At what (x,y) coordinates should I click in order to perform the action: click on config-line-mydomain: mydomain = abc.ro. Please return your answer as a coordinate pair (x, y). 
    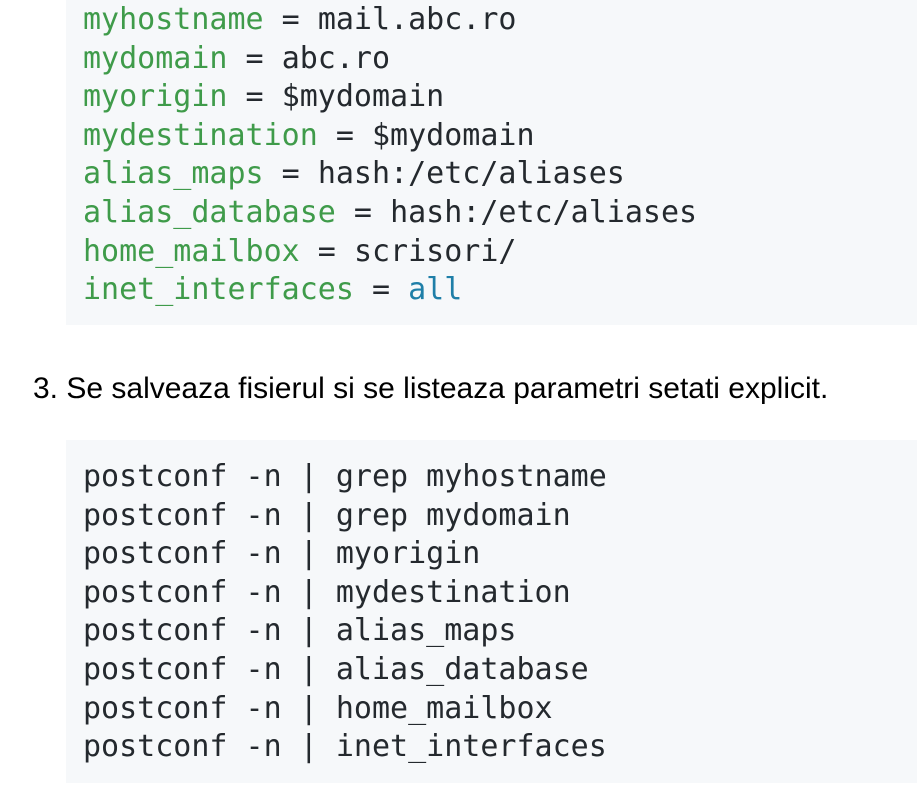
    Looking at the image, I should click on (500, 59).